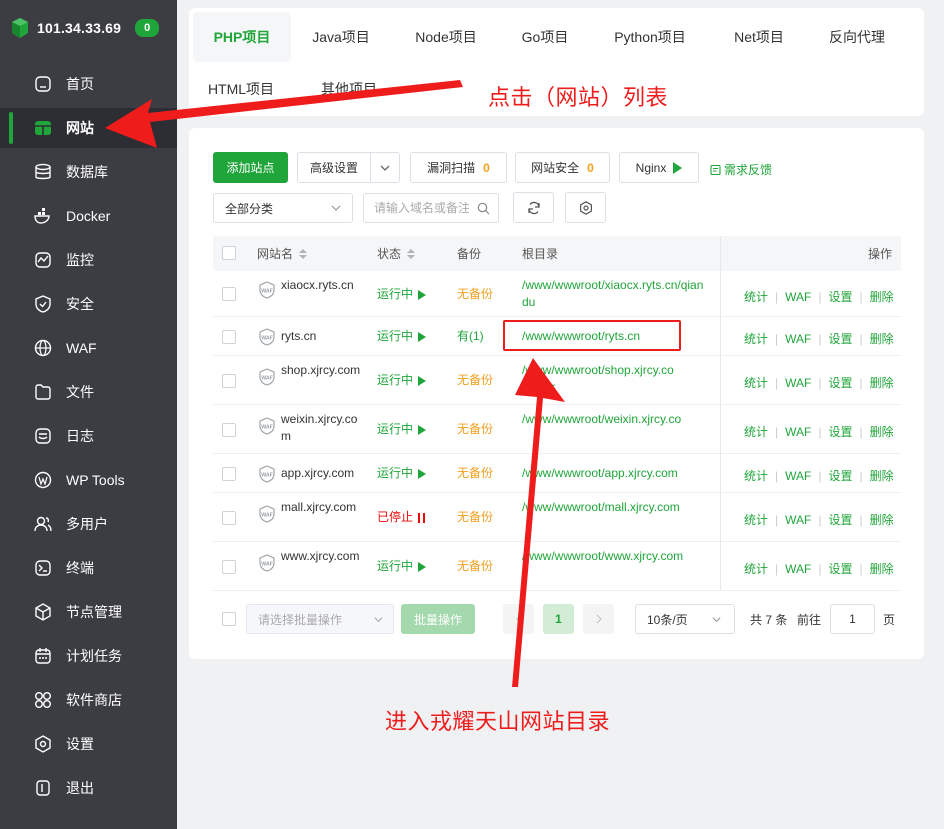  I want to click on goto-page-input: 1, so click(852, 619).